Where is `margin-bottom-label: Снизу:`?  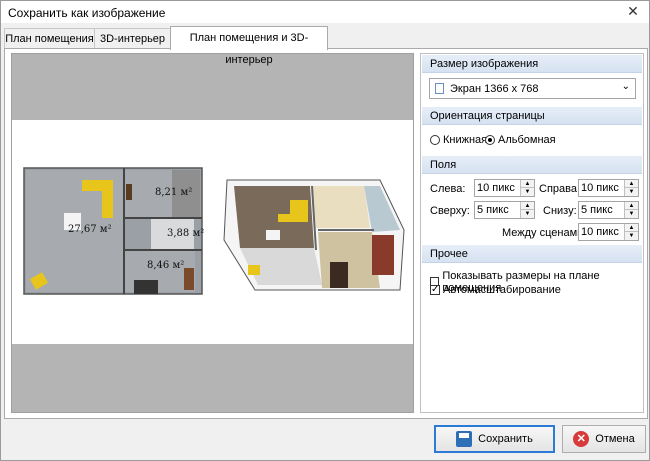
margin-bottom-label: Снизу: is located at coordinates (560, 211).